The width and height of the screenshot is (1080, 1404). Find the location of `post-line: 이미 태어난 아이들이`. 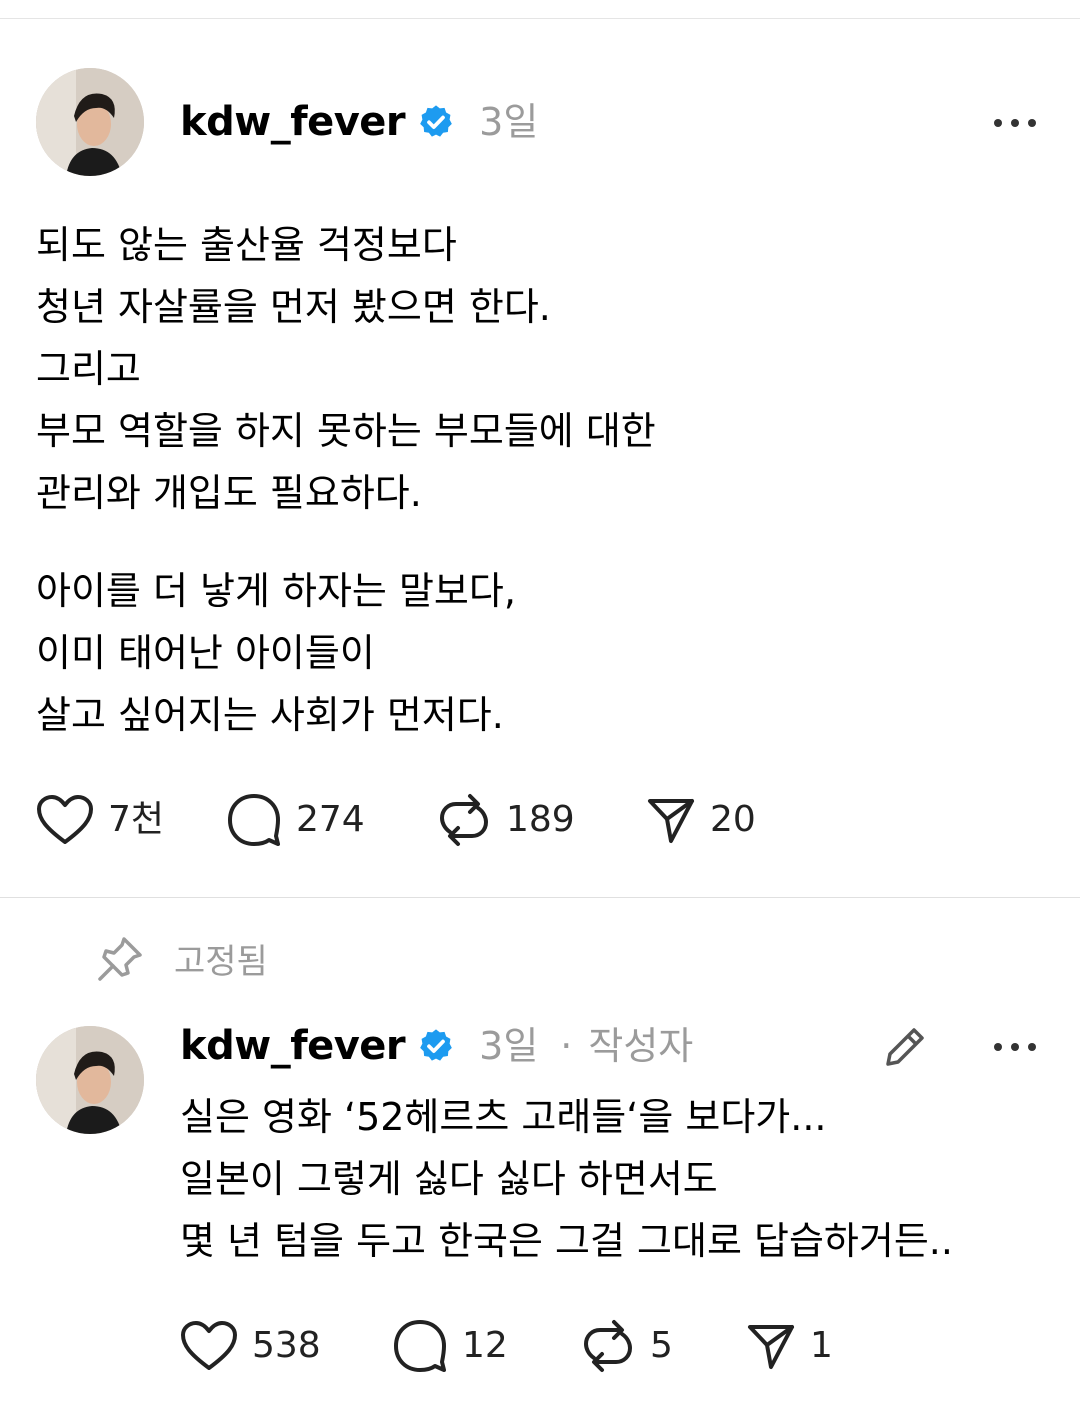

post-line: 이미 태어난 아이들이 is located at coordinates (205, 653).